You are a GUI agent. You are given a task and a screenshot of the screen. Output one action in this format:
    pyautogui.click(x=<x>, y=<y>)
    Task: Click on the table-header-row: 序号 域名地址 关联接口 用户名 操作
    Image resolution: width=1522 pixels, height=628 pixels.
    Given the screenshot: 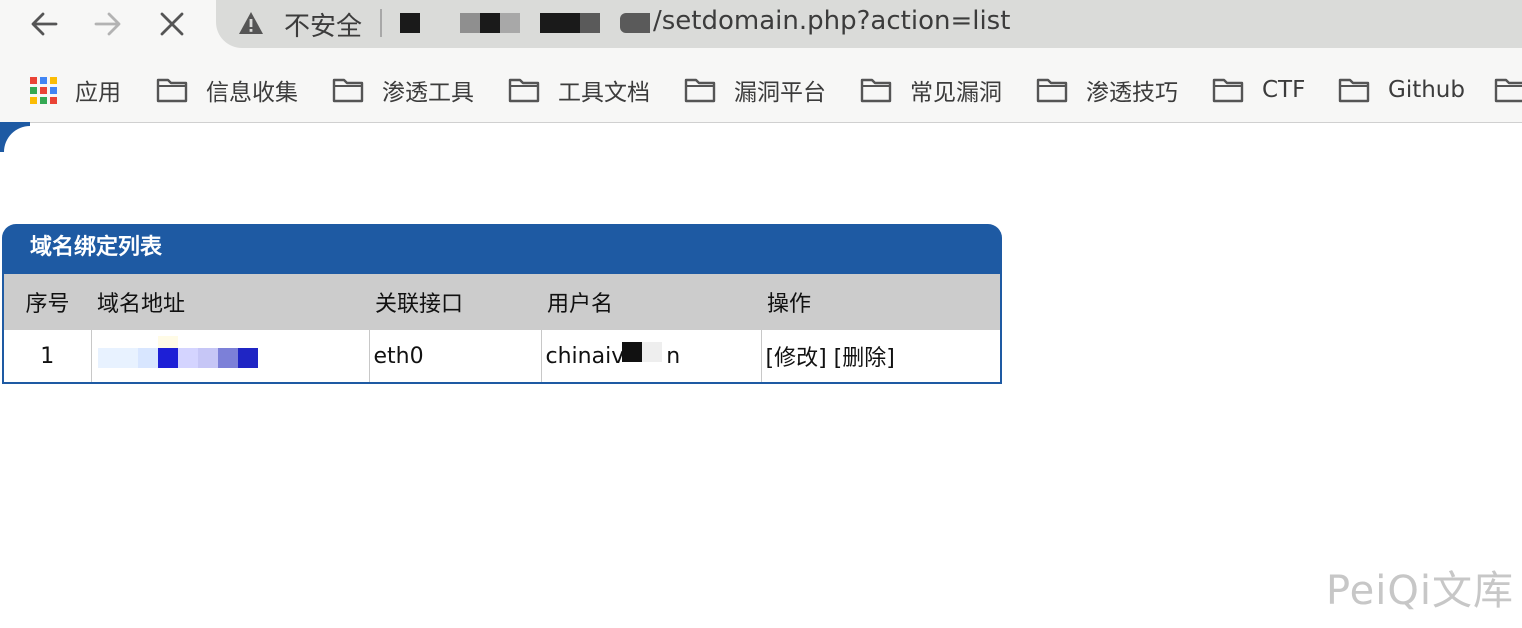 What is the action you would take?
    pyautogui.click(x=502, y=301)
    